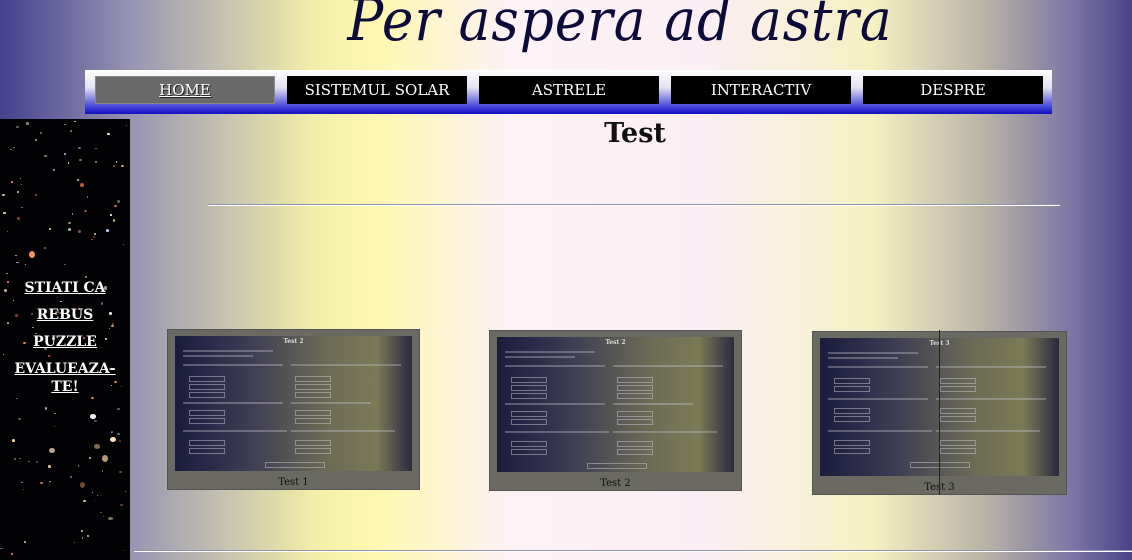 Image resolution: width=1132 pixels, height=560 pixels. I want to click on thumbnail-inner-title: Test 2, so click(293, 341).